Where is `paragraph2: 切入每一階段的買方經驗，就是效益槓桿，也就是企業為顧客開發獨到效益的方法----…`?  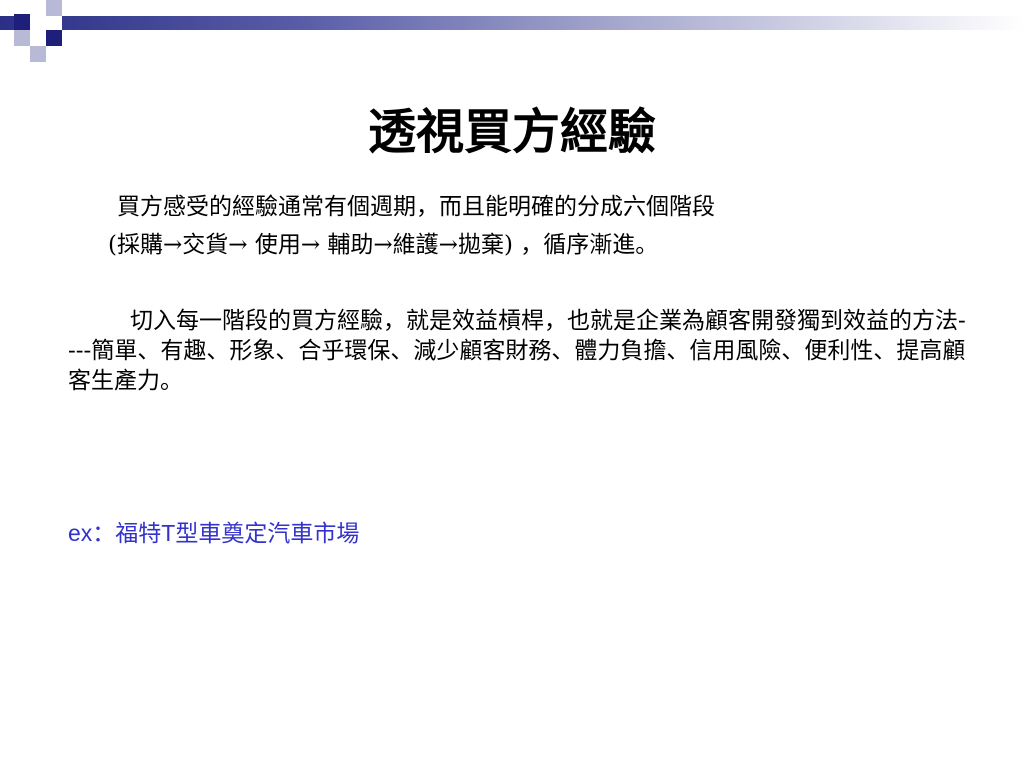
paragraph2: 切入每一階段的買方經驗，就是效益槓桿，也就是企業為顧客開發獨到效益的方法----… is located at coordinates (518, 351).